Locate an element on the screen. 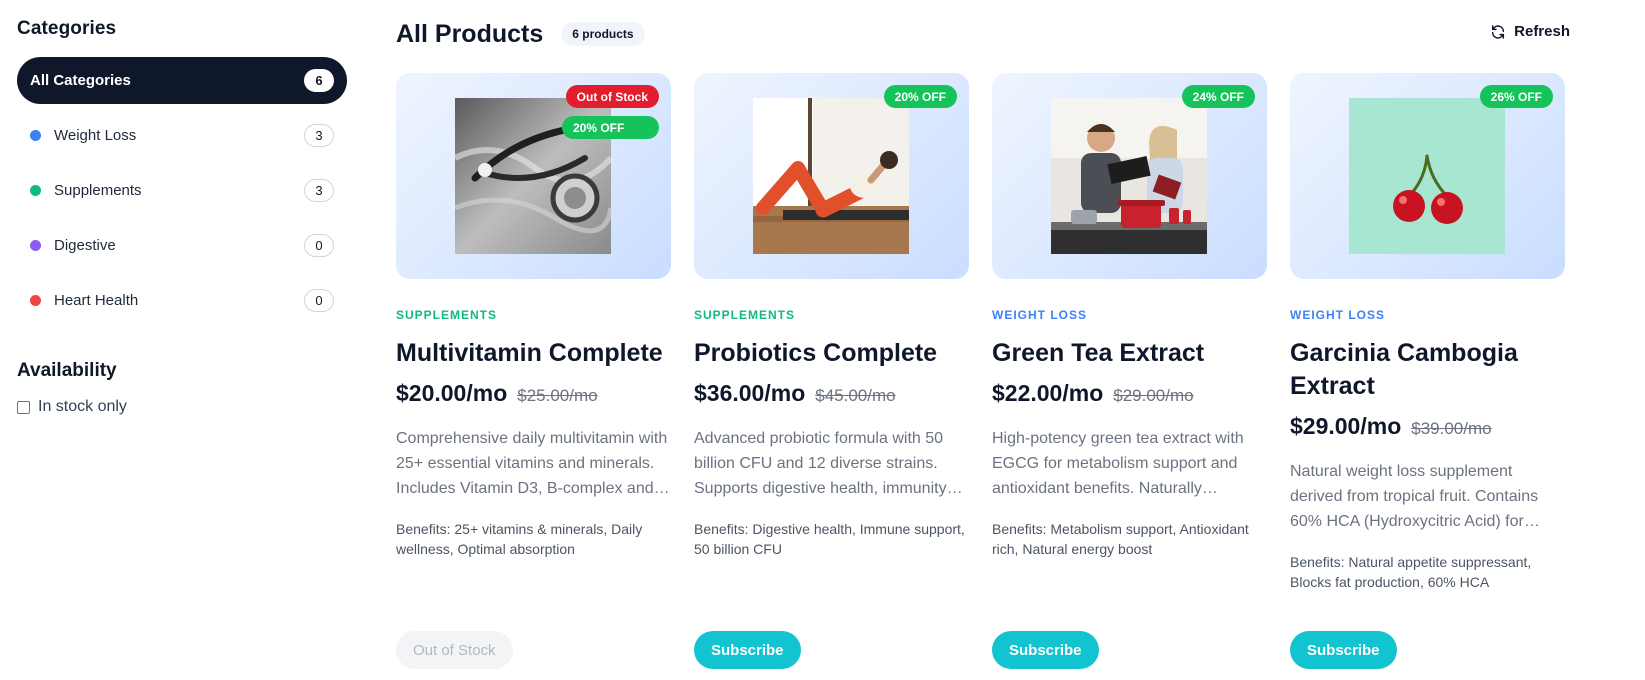  badge-group: 26% OFF is located at coordinates (1516, 96).